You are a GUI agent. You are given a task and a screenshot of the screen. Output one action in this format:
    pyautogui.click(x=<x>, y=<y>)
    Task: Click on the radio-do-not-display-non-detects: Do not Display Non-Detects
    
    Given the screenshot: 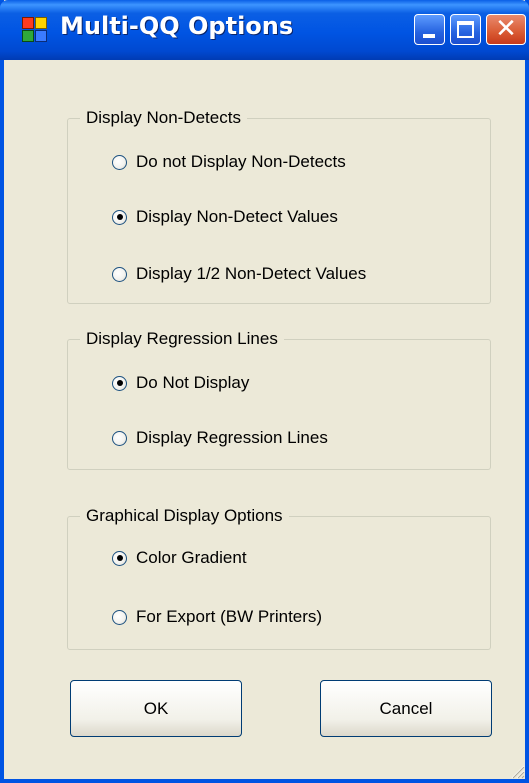 What is the action you would take?
    pyautogui.click(x=229, y=162)
    